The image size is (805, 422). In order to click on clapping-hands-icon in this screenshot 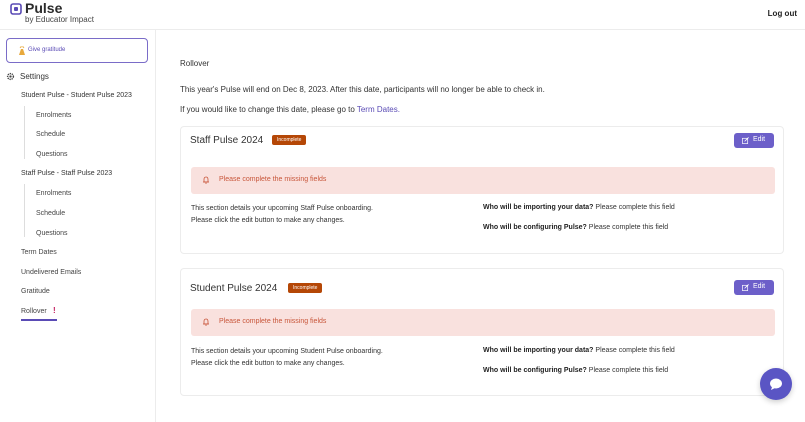, I will do `click(22, 50)`.